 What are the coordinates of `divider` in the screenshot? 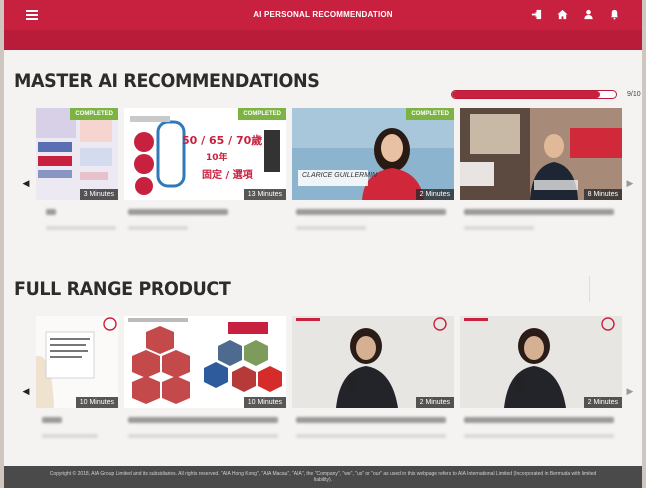 It's located at (589, 289).